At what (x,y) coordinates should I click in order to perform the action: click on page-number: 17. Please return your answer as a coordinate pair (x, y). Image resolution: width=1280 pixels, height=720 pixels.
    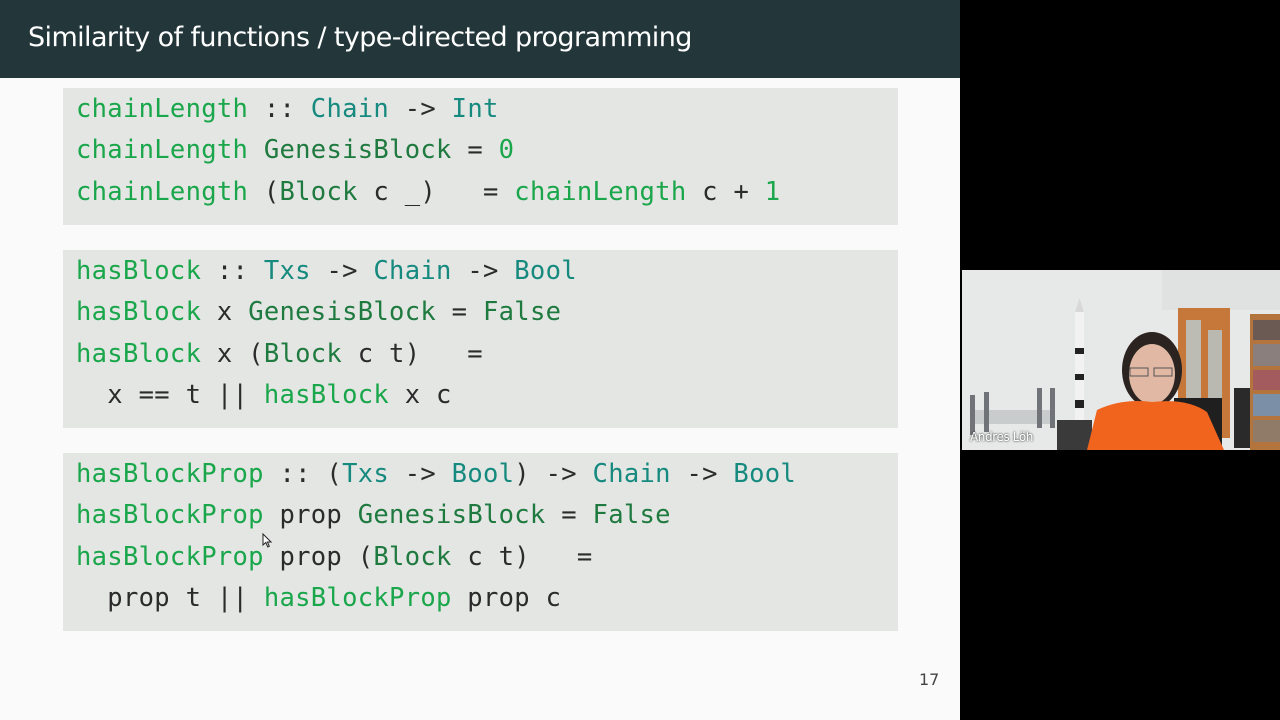
    Looking at the image, I should click on (929, 679).